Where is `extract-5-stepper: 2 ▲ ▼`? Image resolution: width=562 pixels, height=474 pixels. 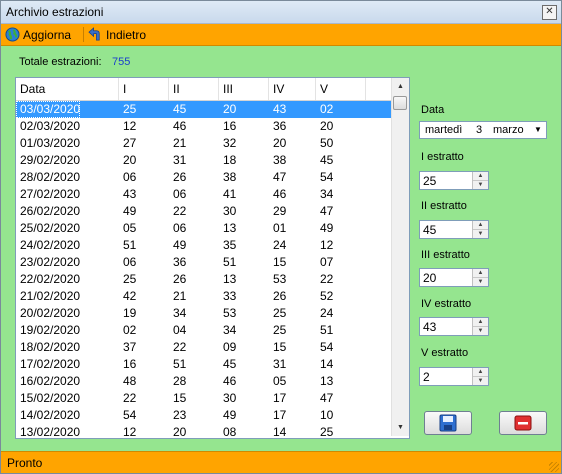
extract-5-stepper: 2 ▲ ▼ is located at coordinates (454, 376).